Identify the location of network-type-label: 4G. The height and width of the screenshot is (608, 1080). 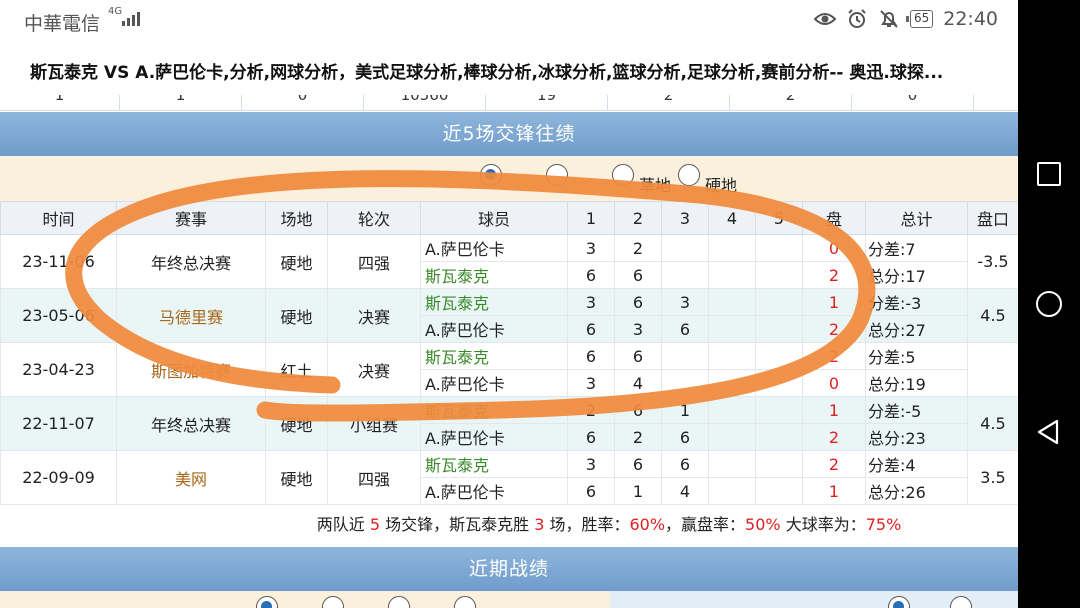
(115, 11).